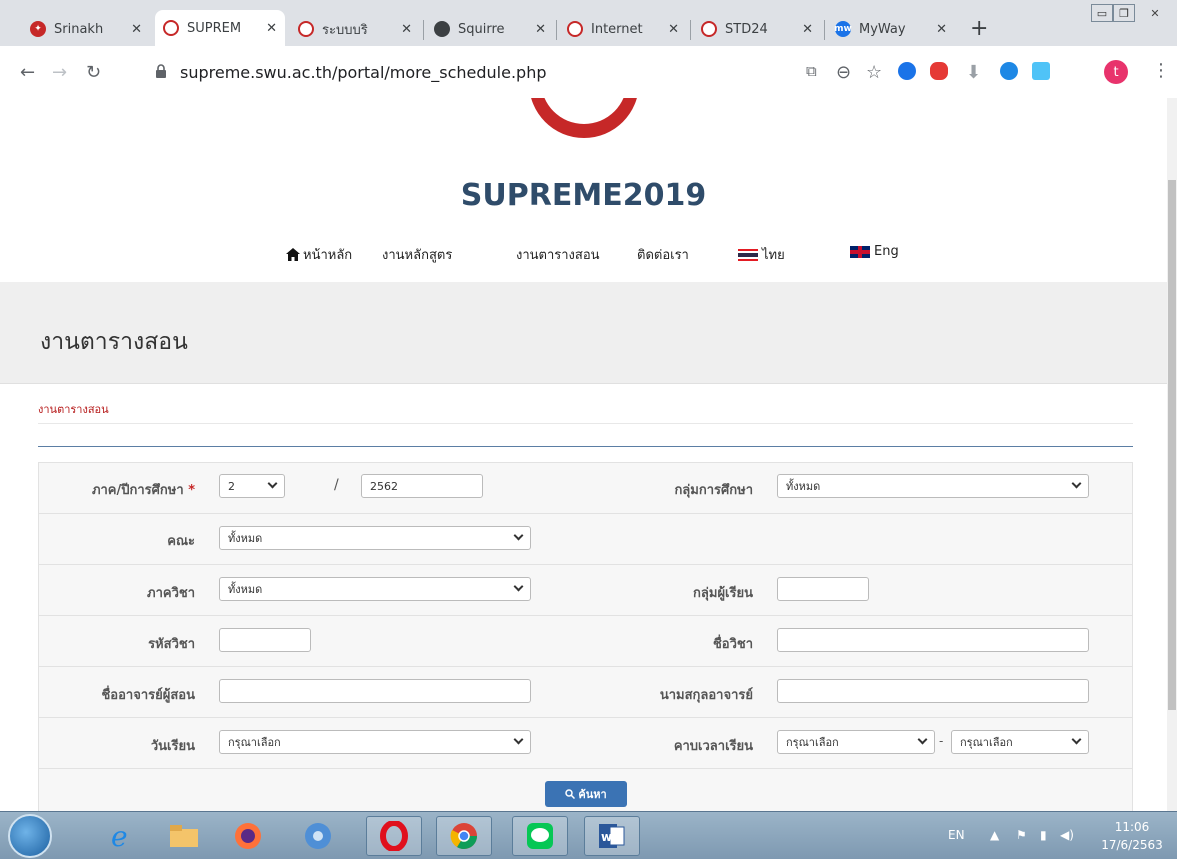 The image size is (1177, 859). Describe the element at coordinates (933, 486) in the screenshot. I see `study-group-select: ทั้งหมด` at that location.